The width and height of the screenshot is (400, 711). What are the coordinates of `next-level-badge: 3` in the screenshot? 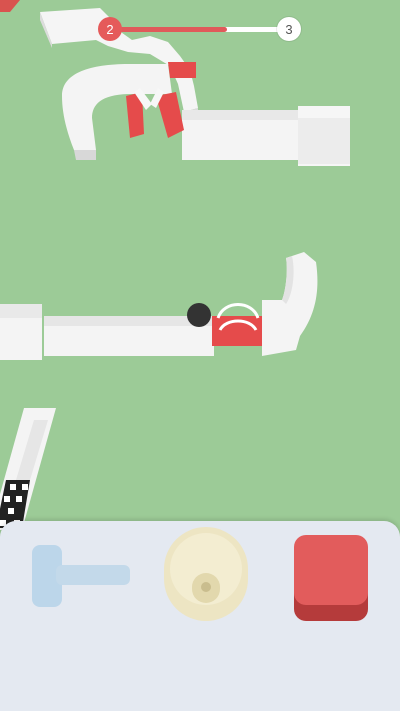 It's located at (289, 29).